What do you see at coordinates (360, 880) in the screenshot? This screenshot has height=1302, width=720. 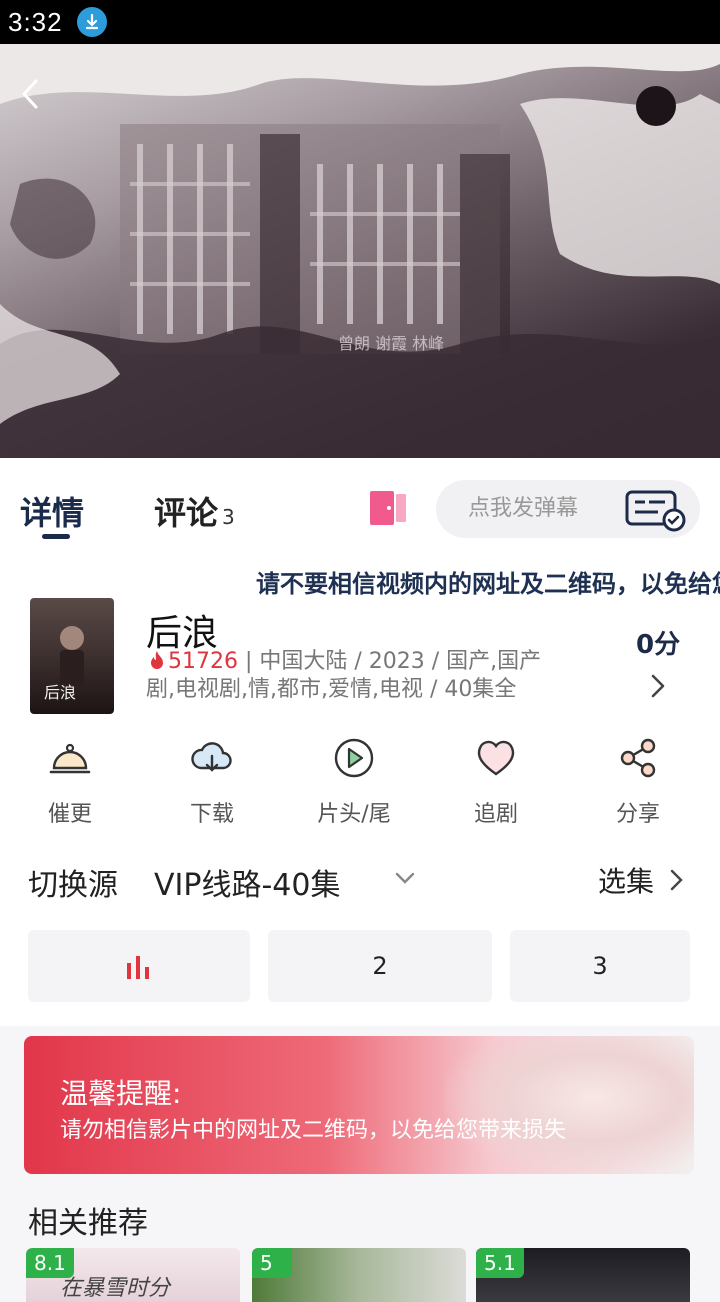 I see `source-row: 切换源 VIP线路-40集 选集` at bounding box center [360, 880].